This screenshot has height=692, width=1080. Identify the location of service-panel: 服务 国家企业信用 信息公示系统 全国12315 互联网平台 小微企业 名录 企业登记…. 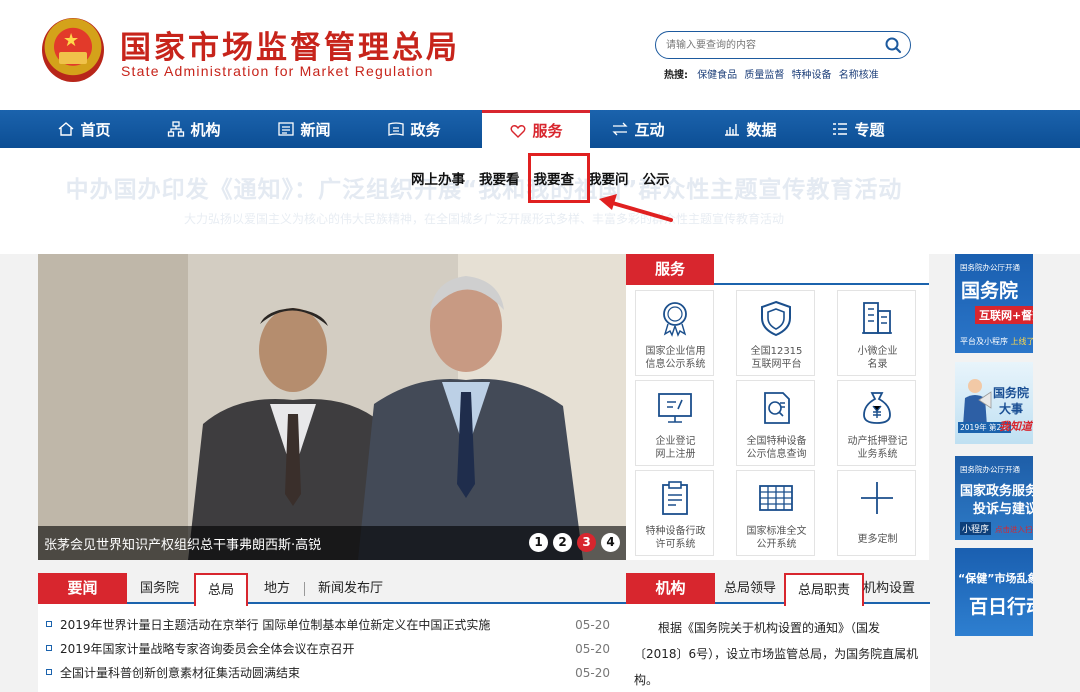
(777, 407).